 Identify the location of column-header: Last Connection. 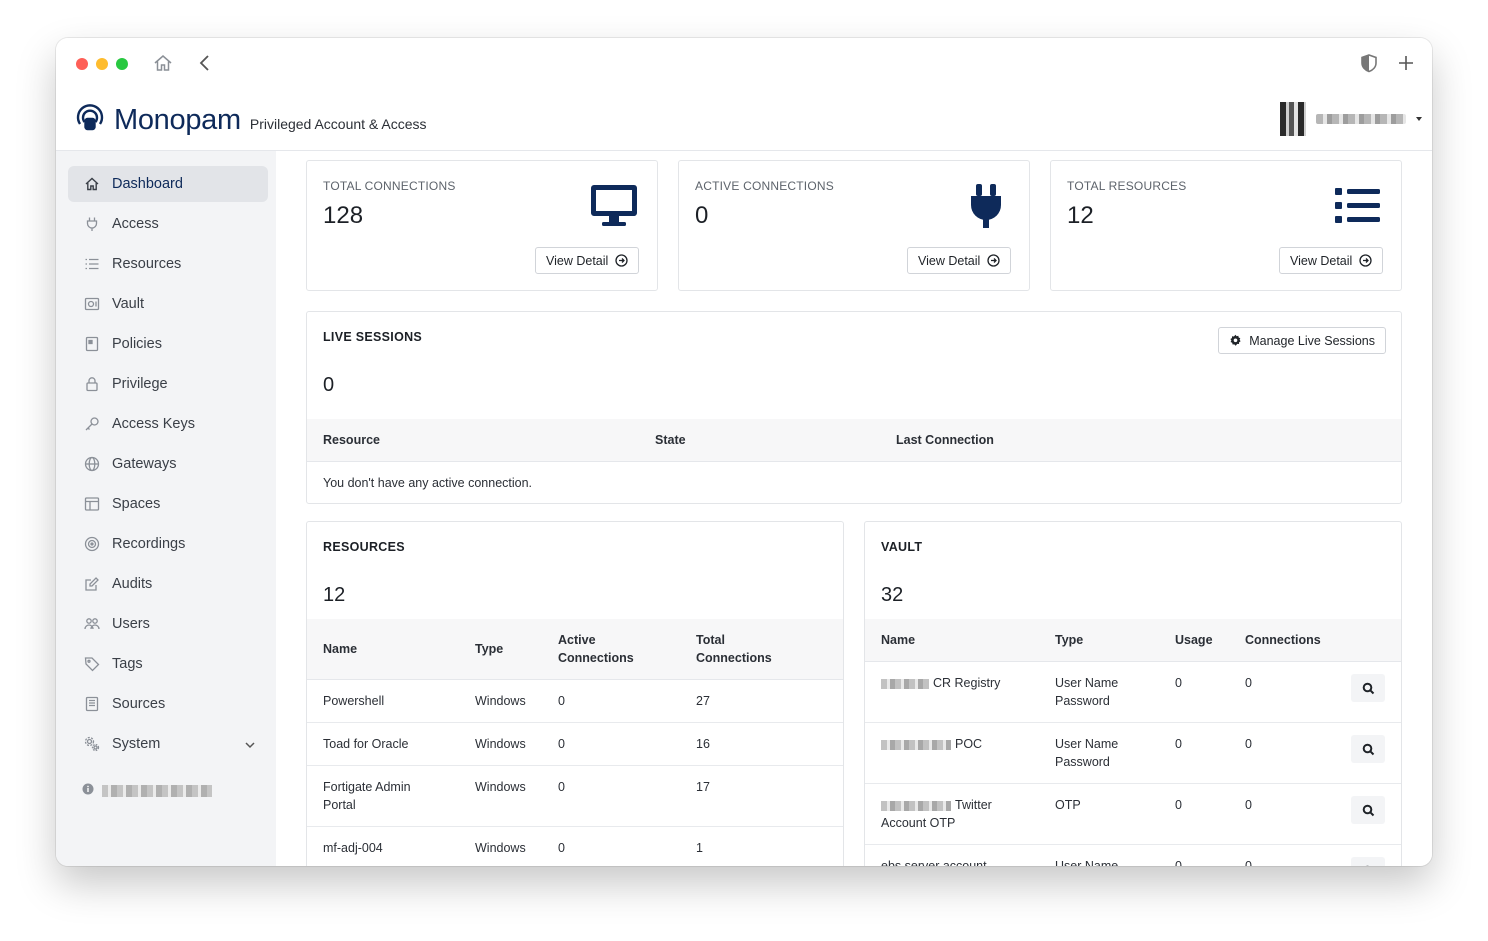
(945, 440).